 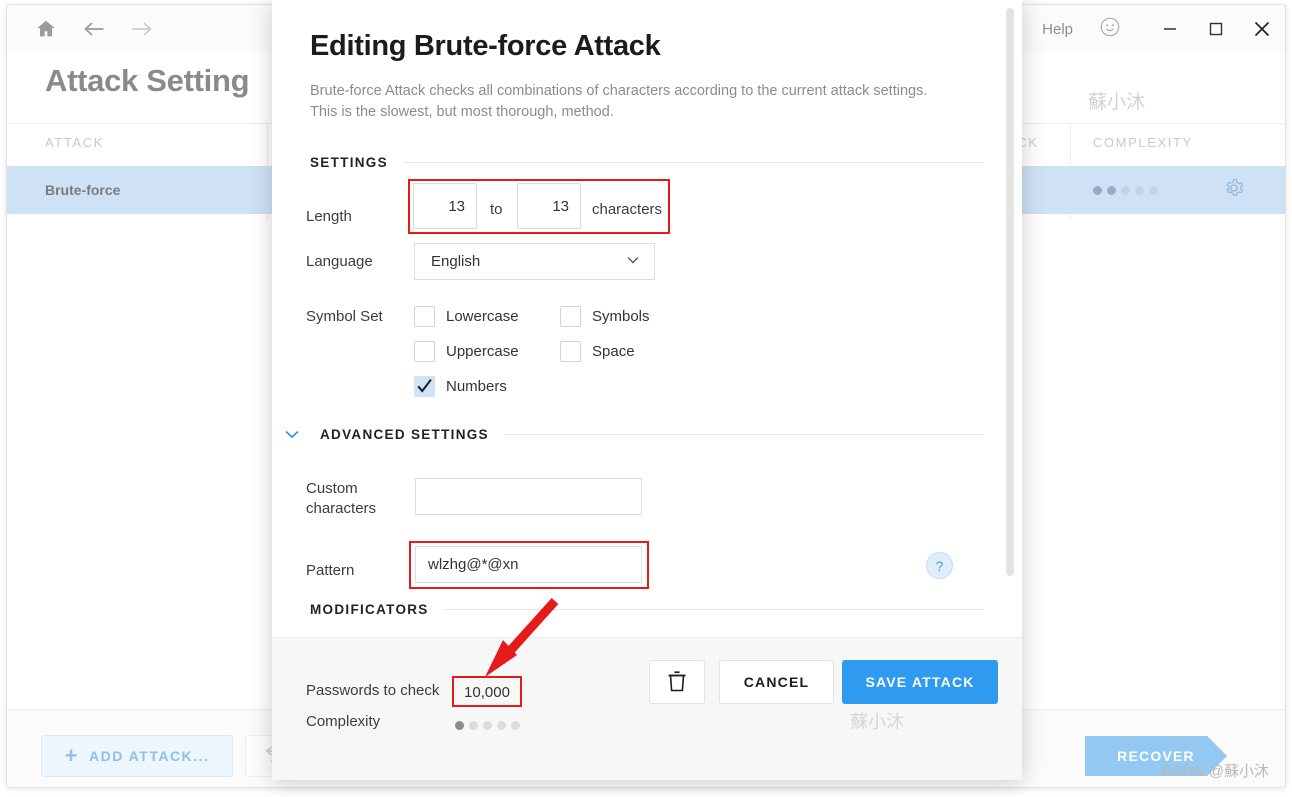 I want to click on arrow-left-icon, so click(x=94, y=29).